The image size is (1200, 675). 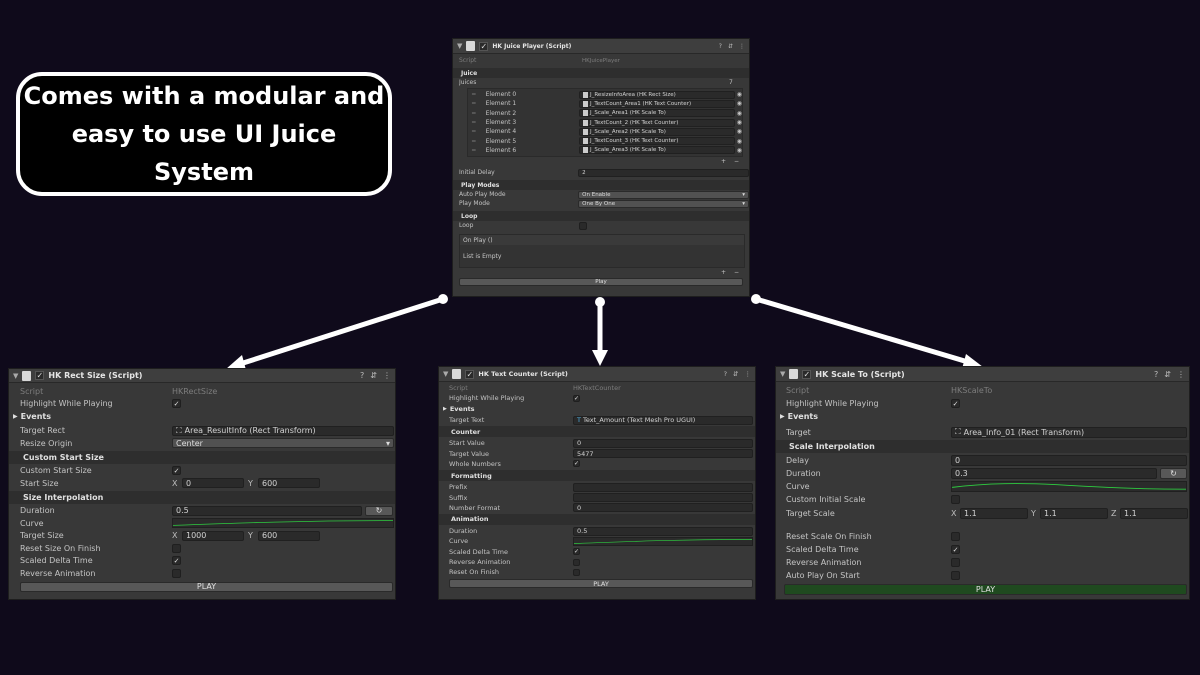 What do you see at coordinates (994, 513) in the screenshot?
I see `target-scale-x-field: 1.1` at bounding box center [994, 513].